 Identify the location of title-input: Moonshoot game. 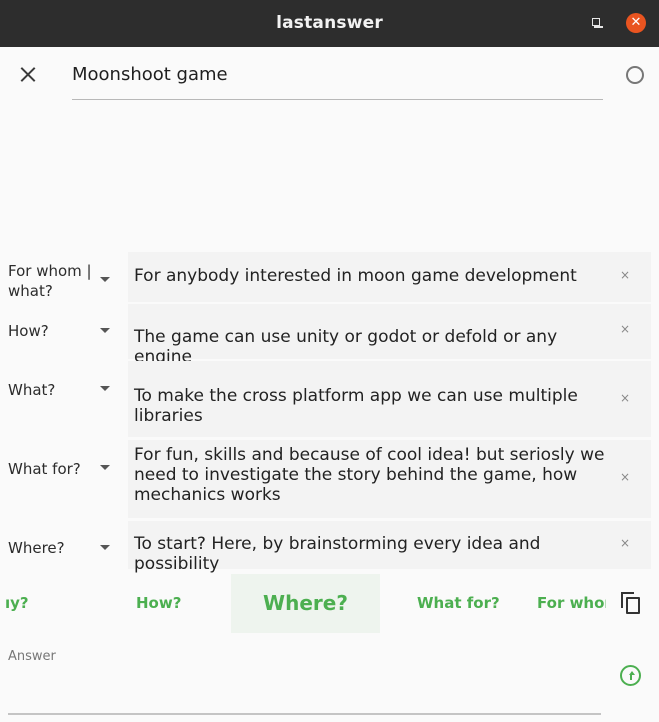
(337, 82).